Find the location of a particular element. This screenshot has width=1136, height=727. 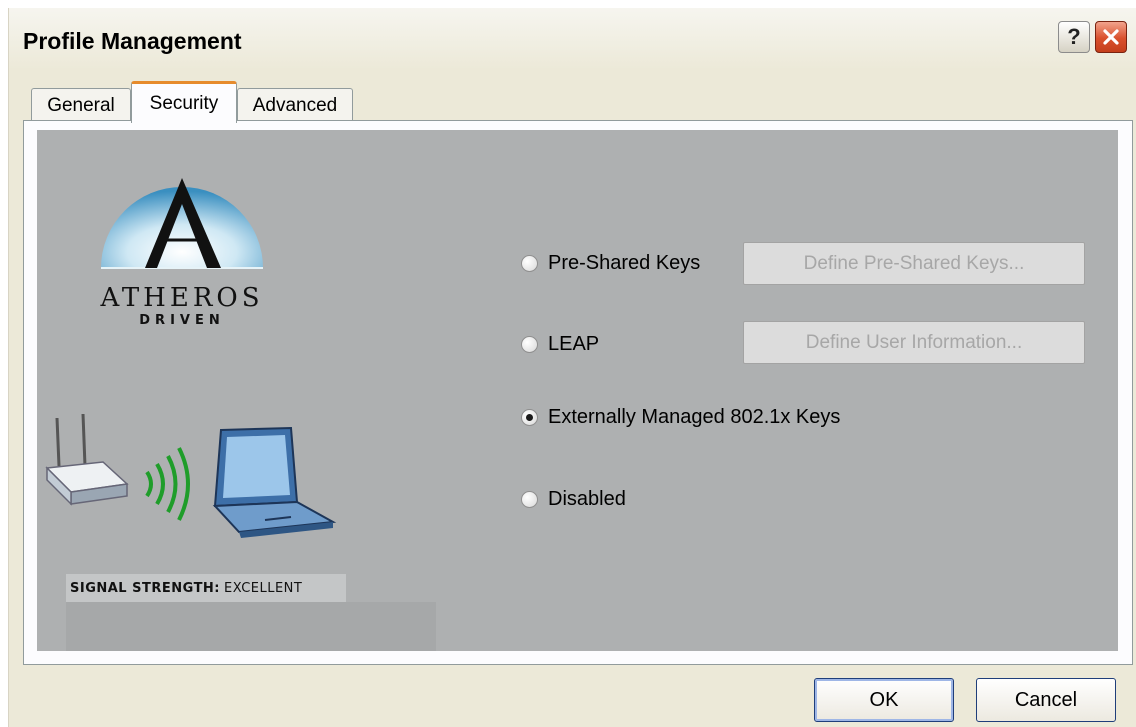

atheros-logo: ATHEROS DRIVEN is located at coordinates (181, 253).